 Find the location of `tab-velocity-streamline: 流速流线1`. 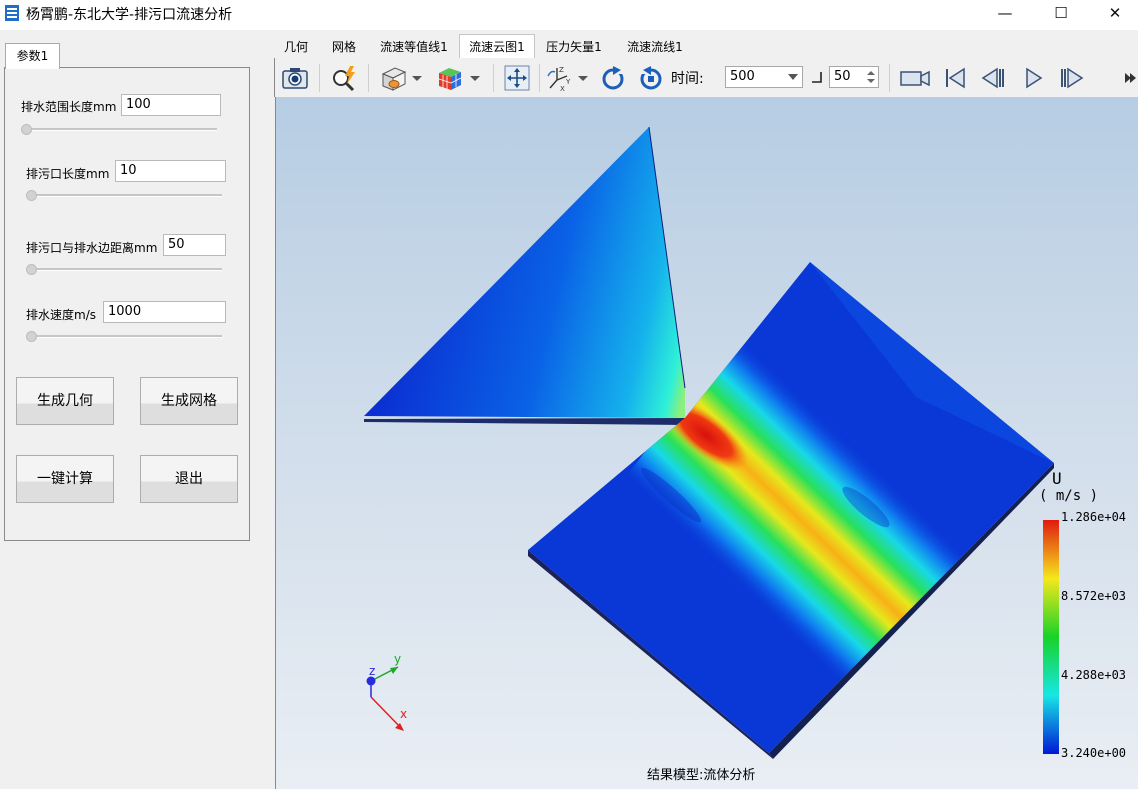

tab-velocity-streamline: 流速流线1 is located at coordinates (655, 47).